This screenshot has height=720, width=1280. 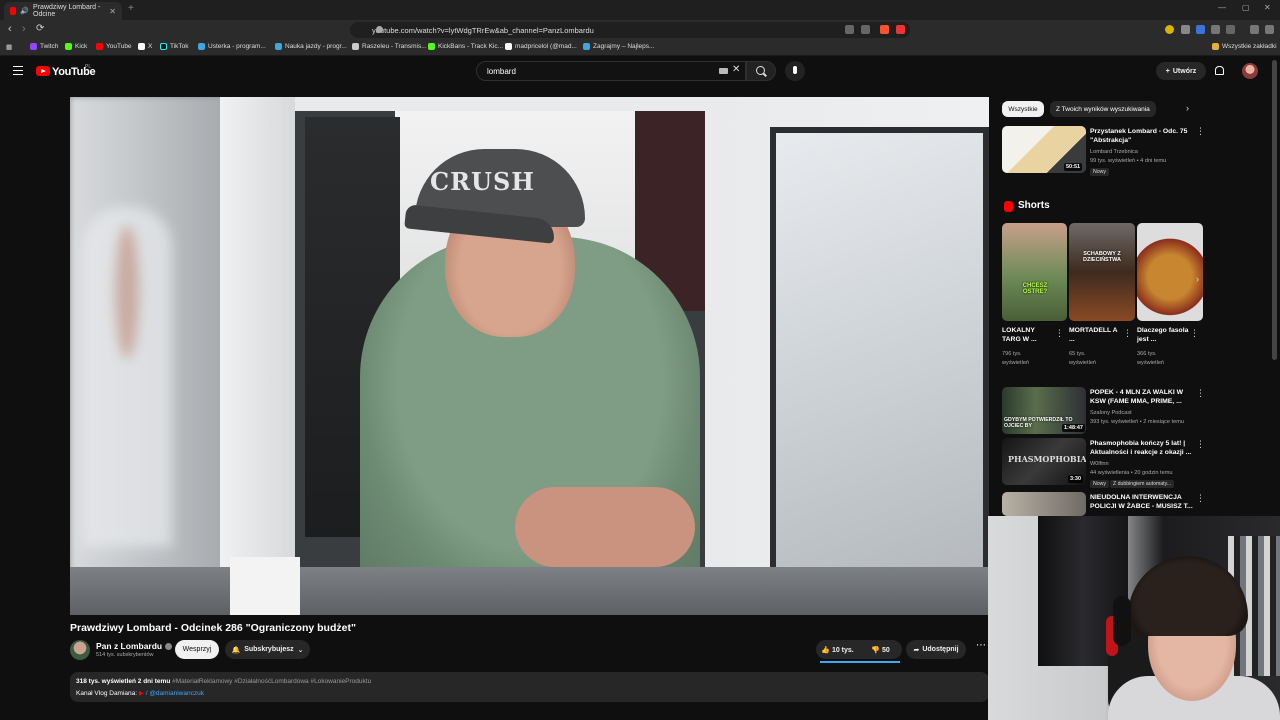 What do you see at coordinates (1219, 70) in the screenshot?
I see `notifications-bell-icon` at bounding box center [1219, 70].